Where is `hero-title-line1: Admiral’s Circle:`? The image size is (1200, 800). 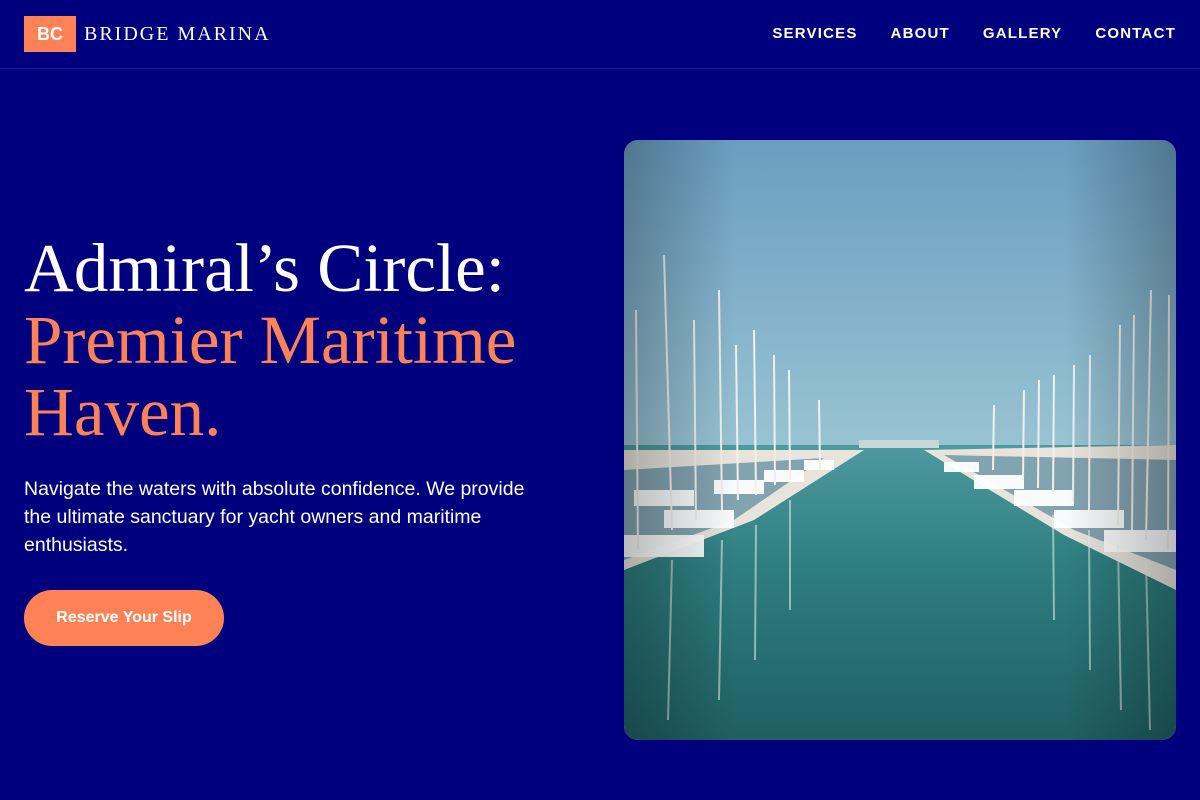 hero-title-line1: Admiral’s Circle: is located at coordinates (264, 268).